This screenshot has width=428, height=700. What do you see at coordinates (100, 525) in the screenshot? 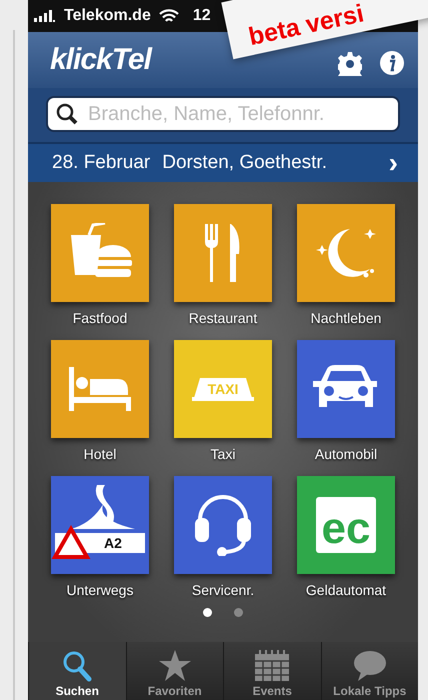
I see `category-tile: A2` at bounding box center [100, 525].